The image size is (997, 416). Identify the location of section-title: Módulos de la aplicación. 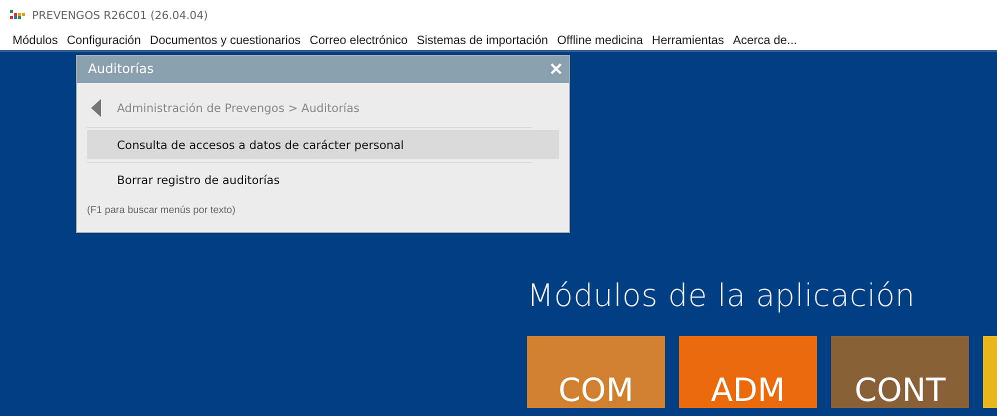
(721, 296).